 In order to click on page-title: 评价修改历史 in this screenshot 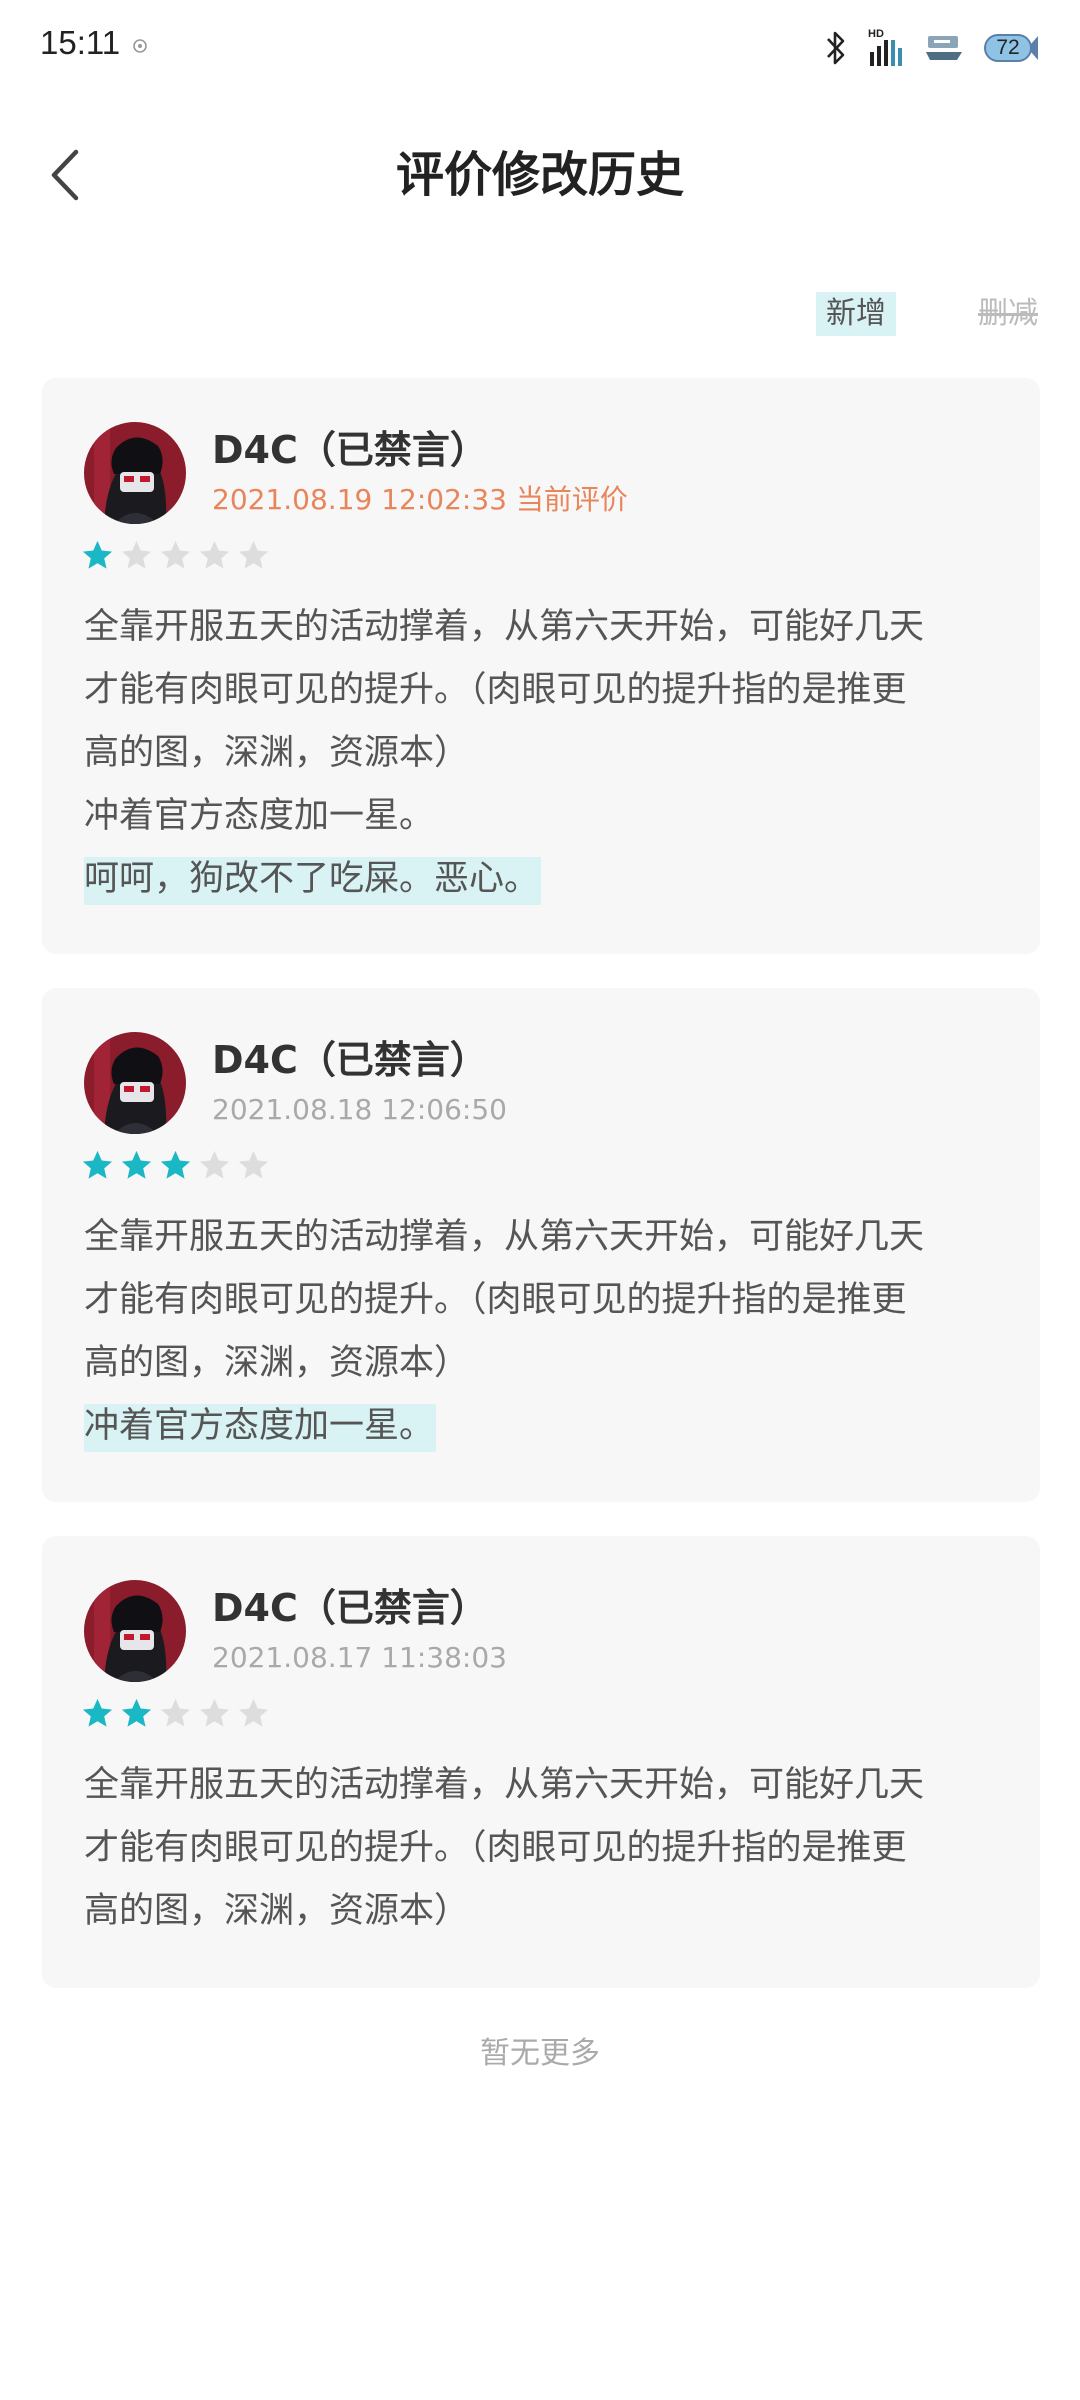, I will do `click(539, 175)`.